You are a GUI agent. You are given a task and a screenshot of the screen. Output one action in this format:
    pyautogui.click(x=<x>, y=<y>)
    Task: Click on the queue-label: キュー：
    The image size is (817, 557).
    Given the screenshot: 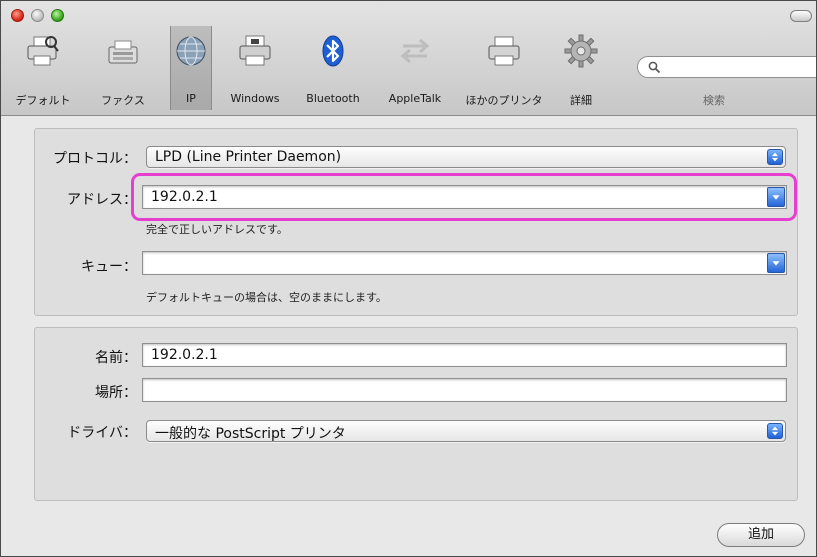 What is the action you would take?
    pyautogui.click(x=109, y=267)
    